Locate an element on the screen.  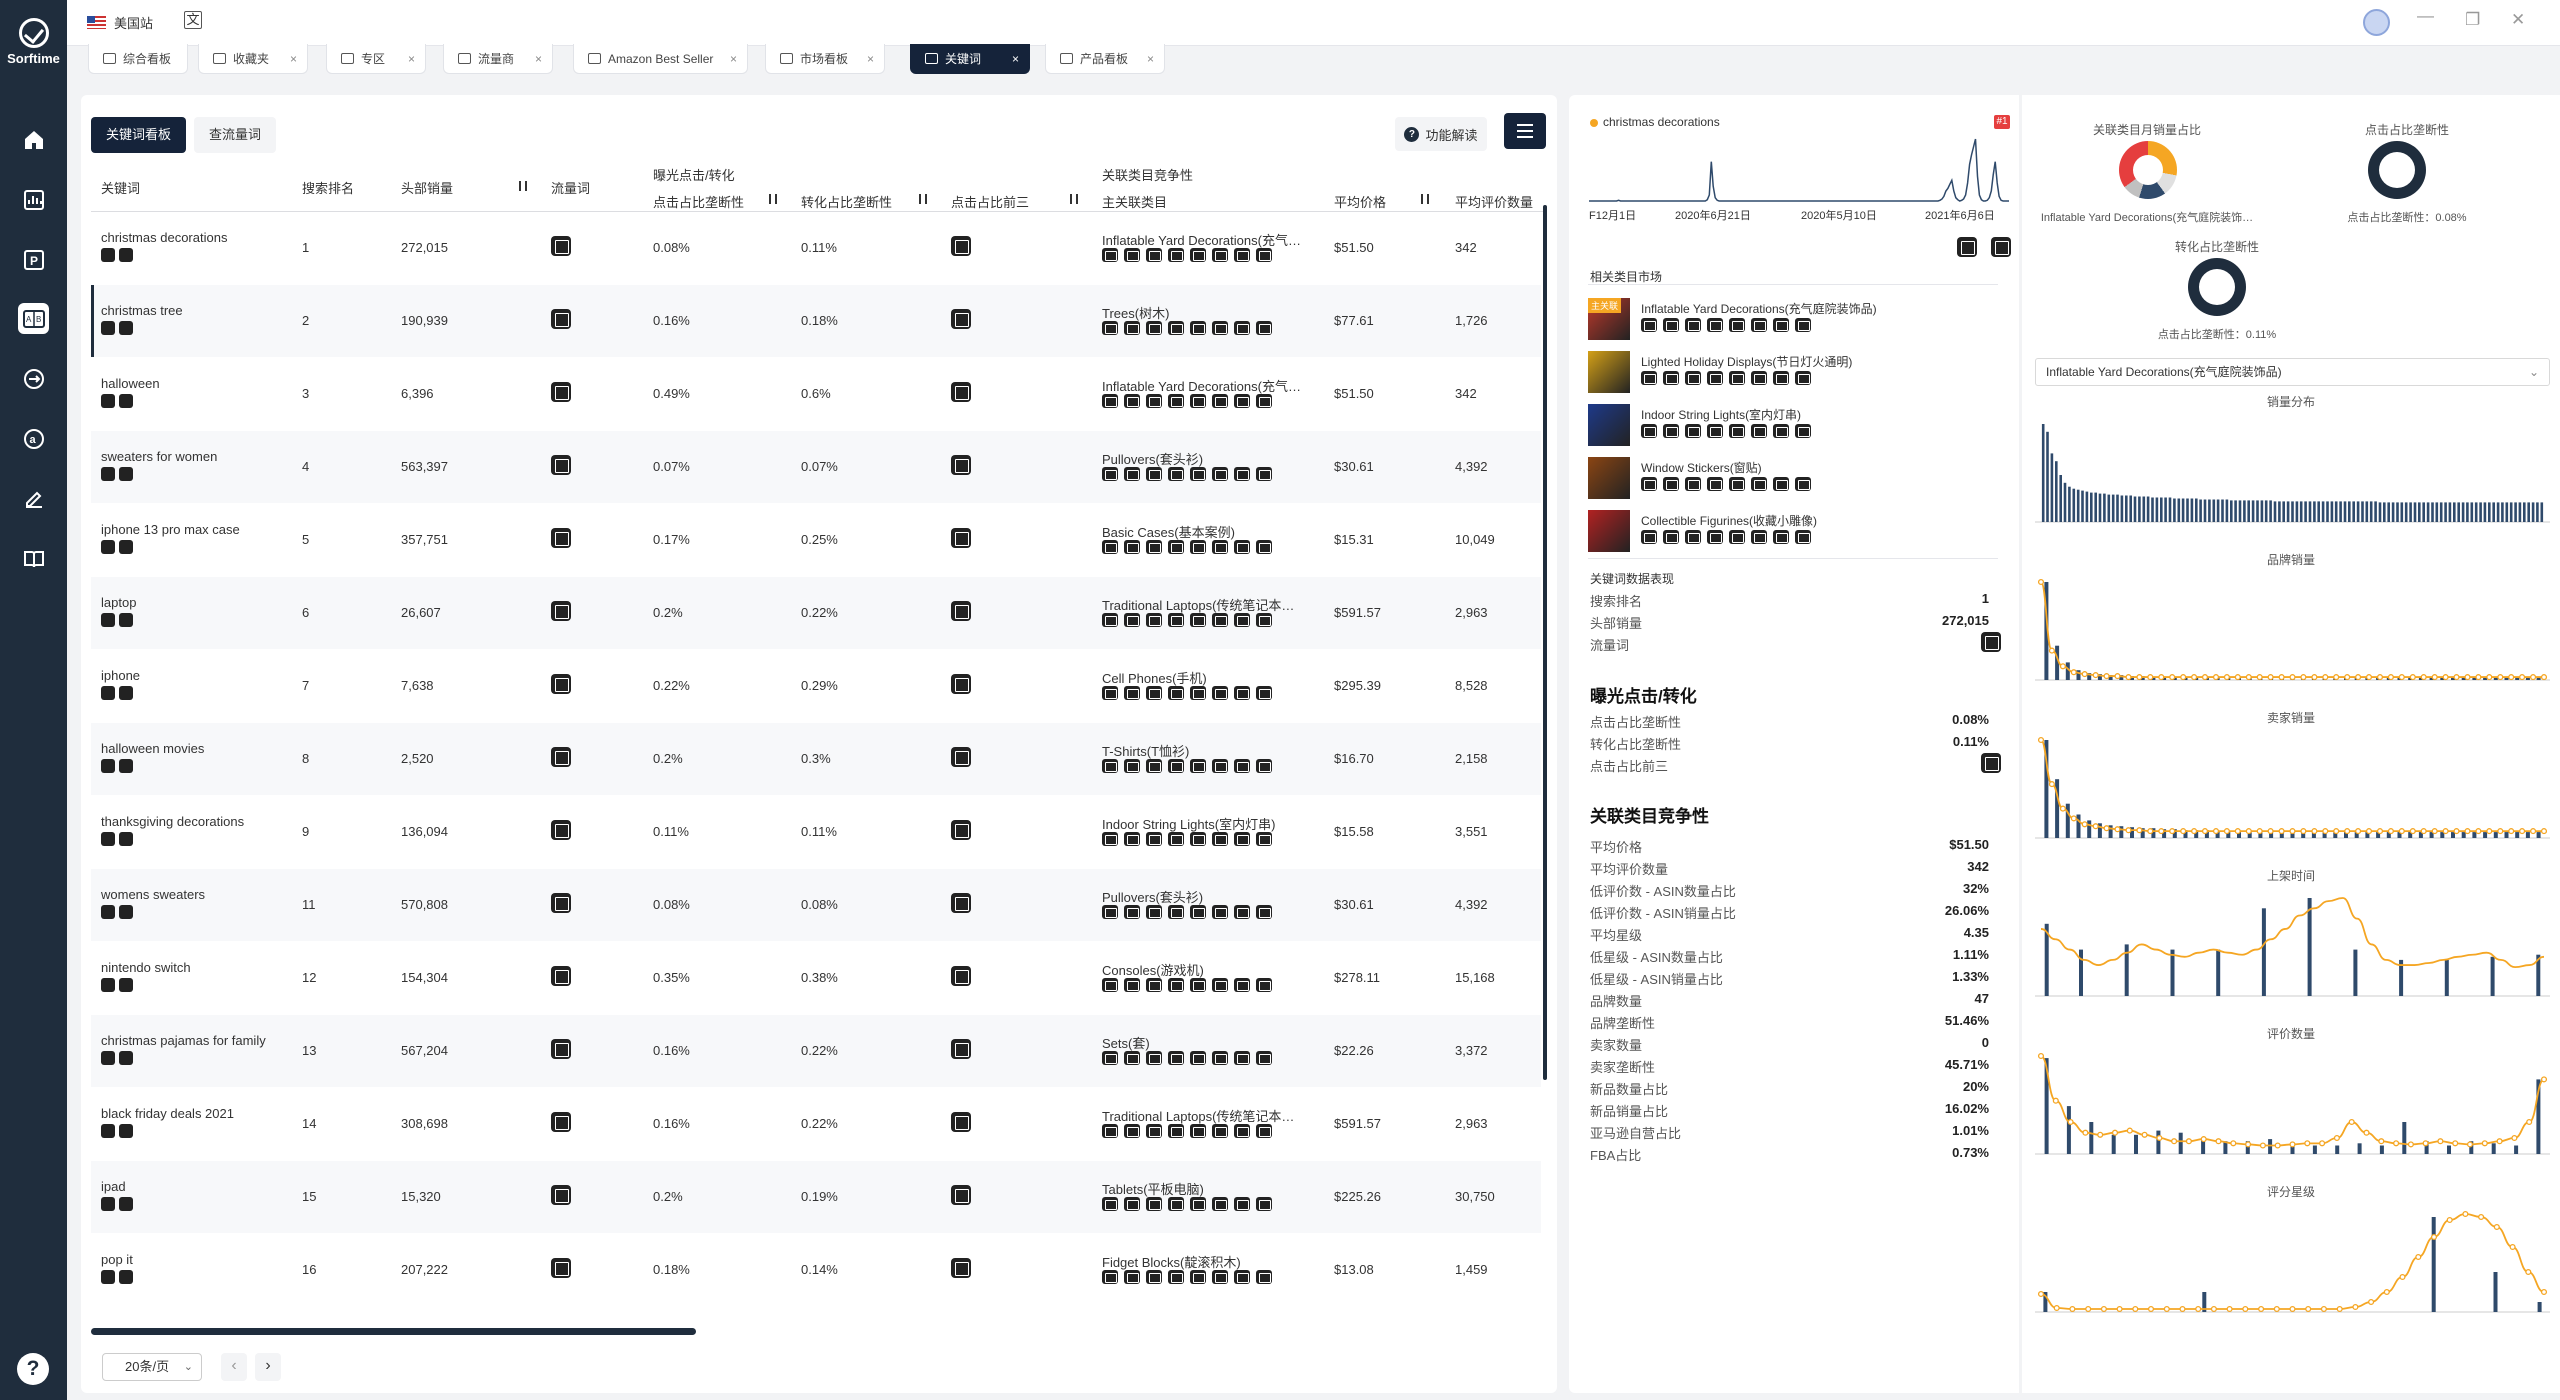
related-category-name: Window Stickers(窗贴) is located at coordinates (1701, 467).